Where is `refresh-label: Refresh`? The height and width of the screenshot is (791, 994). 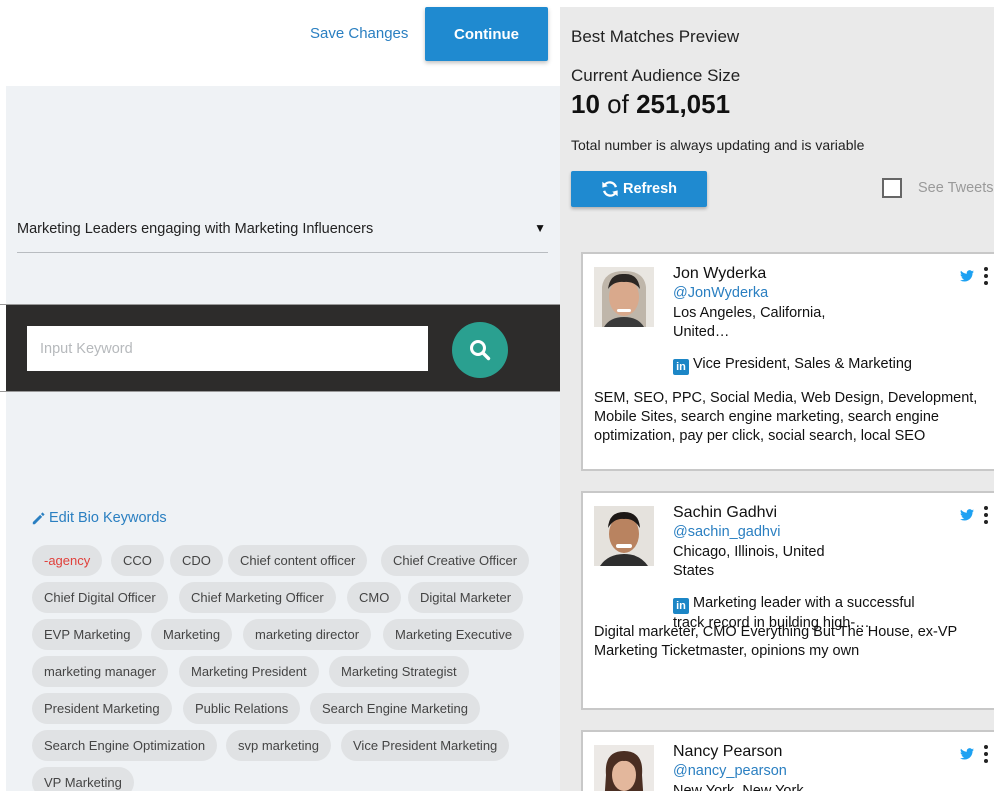
refresh-label: Refresh is located at coordinates (650, 189).